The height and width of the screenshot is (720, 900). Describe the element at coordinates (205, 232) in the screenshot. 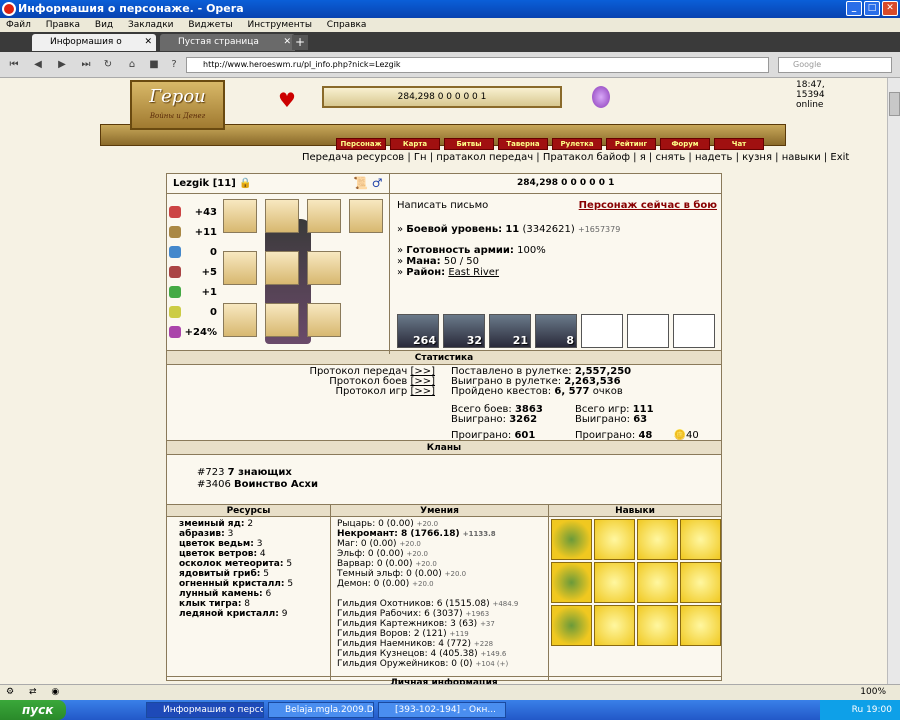

I see `stat-value: +11` at that location.